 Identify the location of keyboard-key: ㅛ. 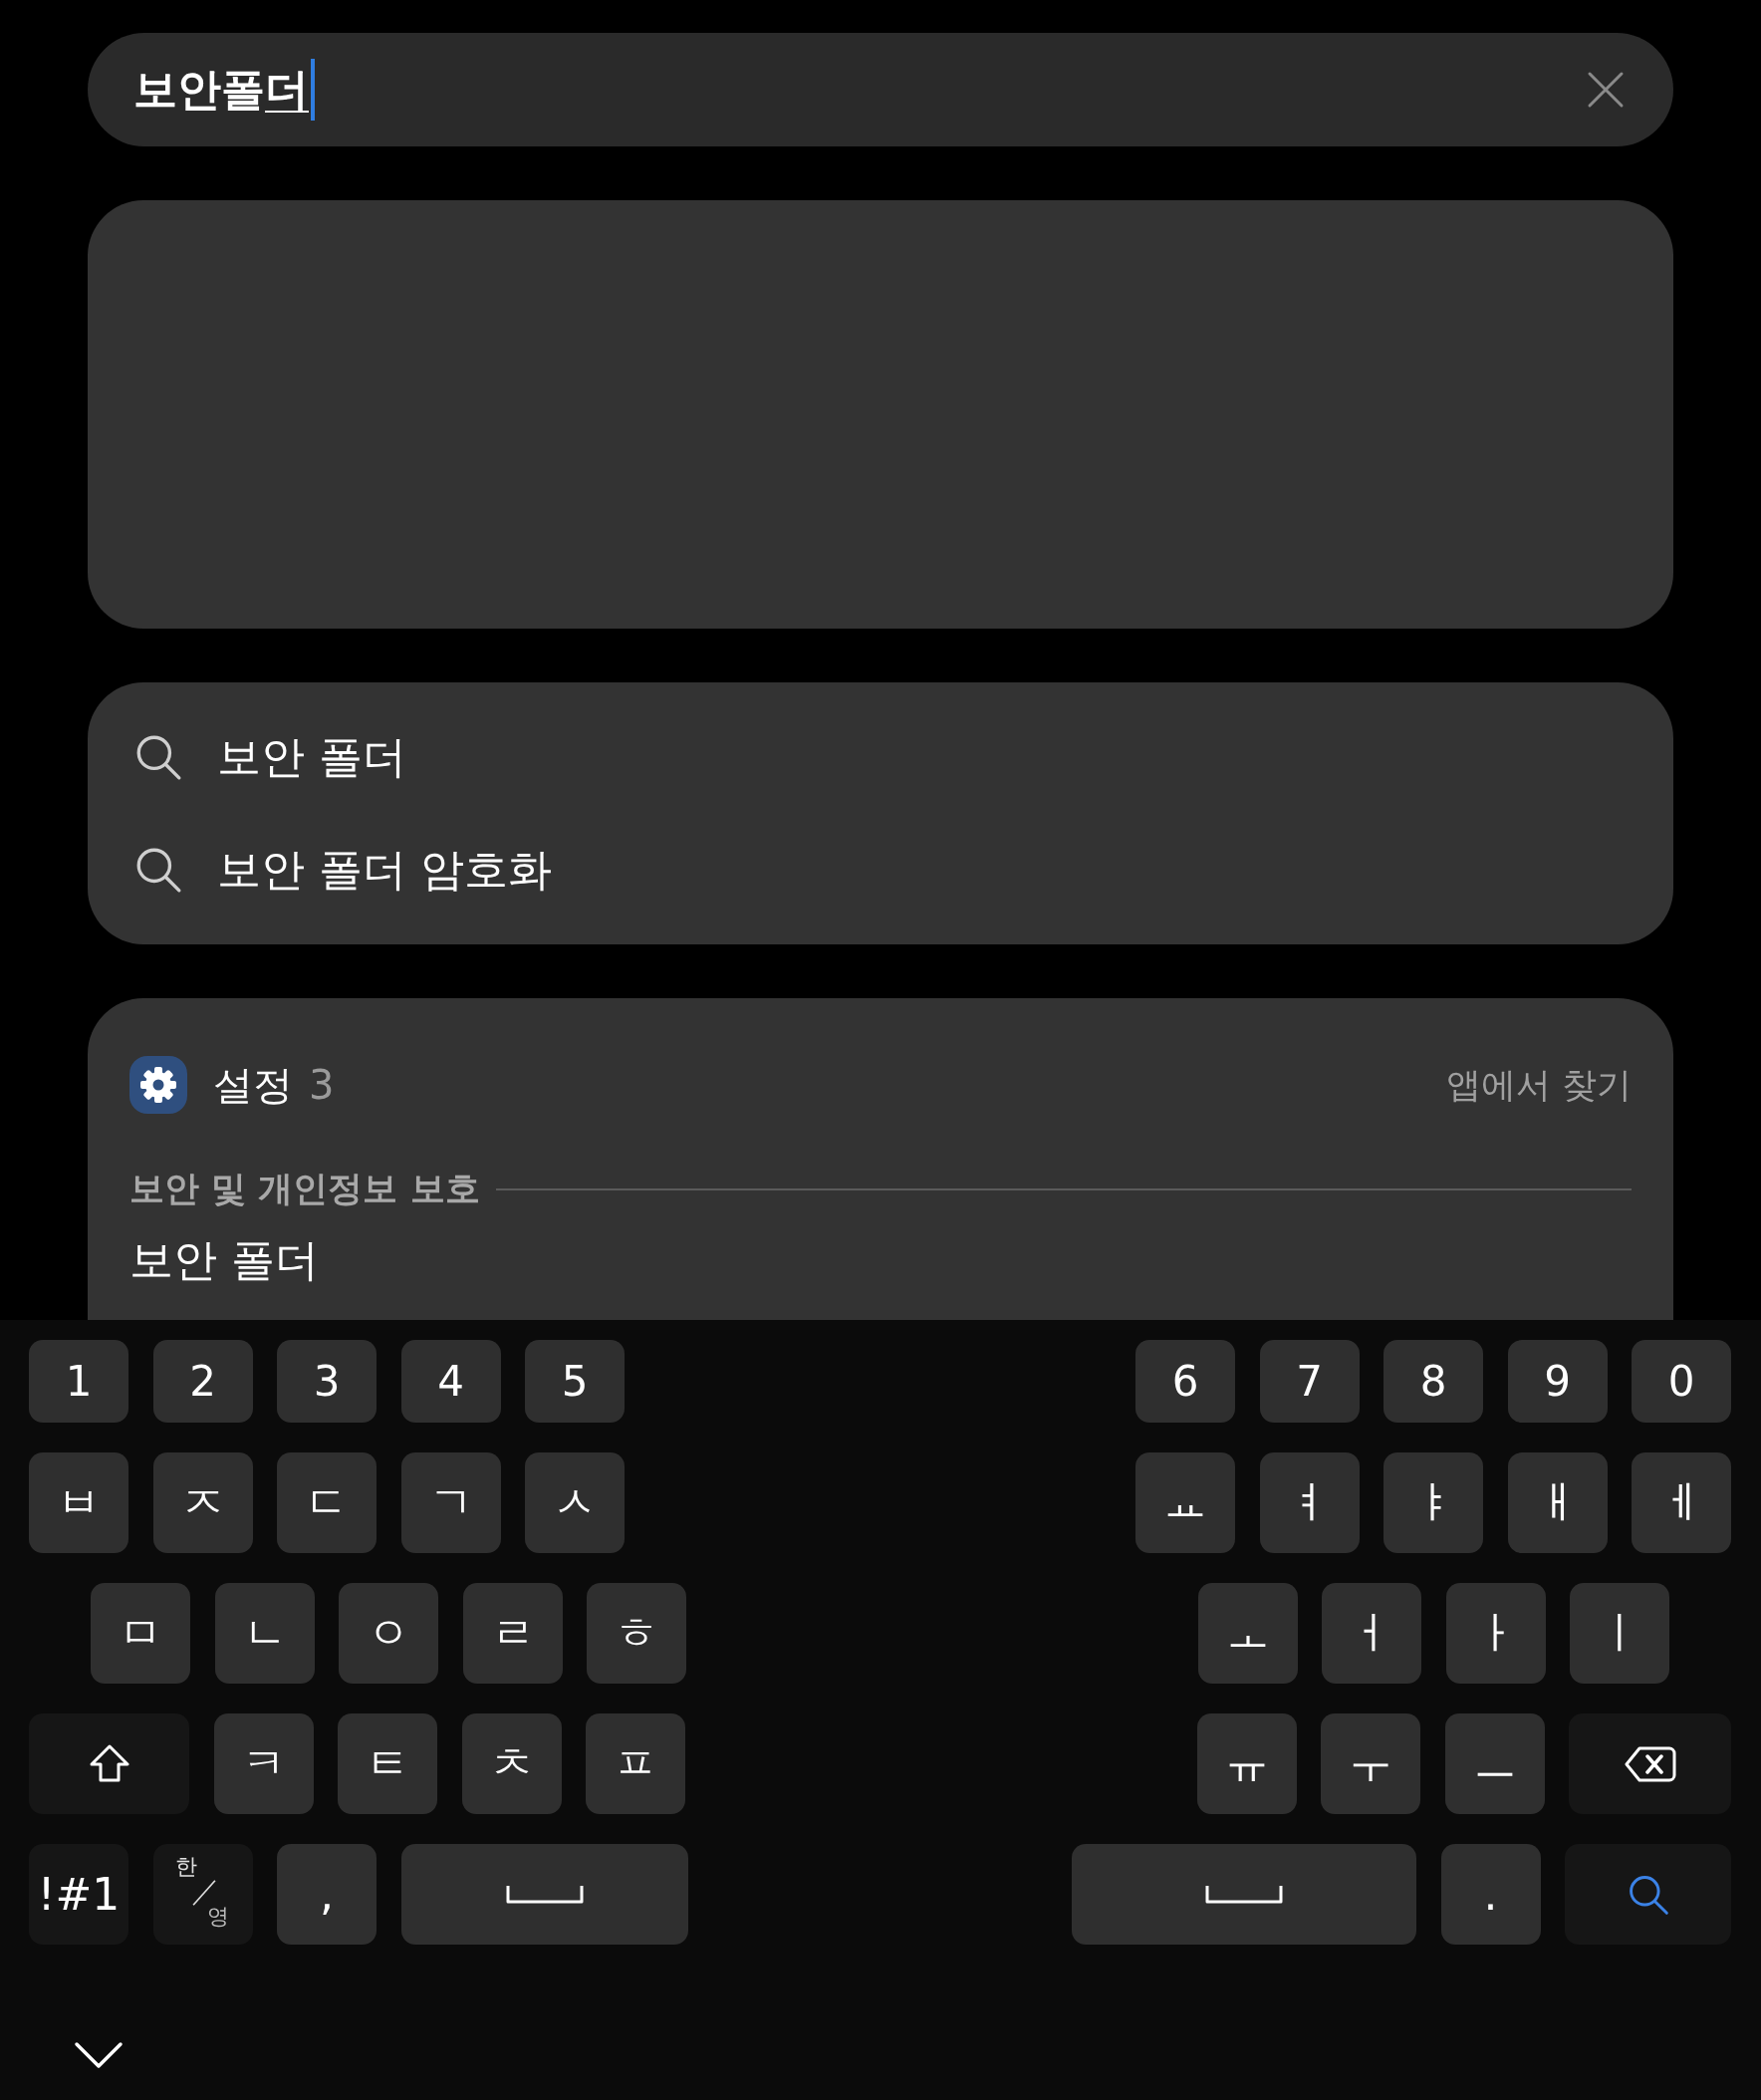
(1185, 1502).